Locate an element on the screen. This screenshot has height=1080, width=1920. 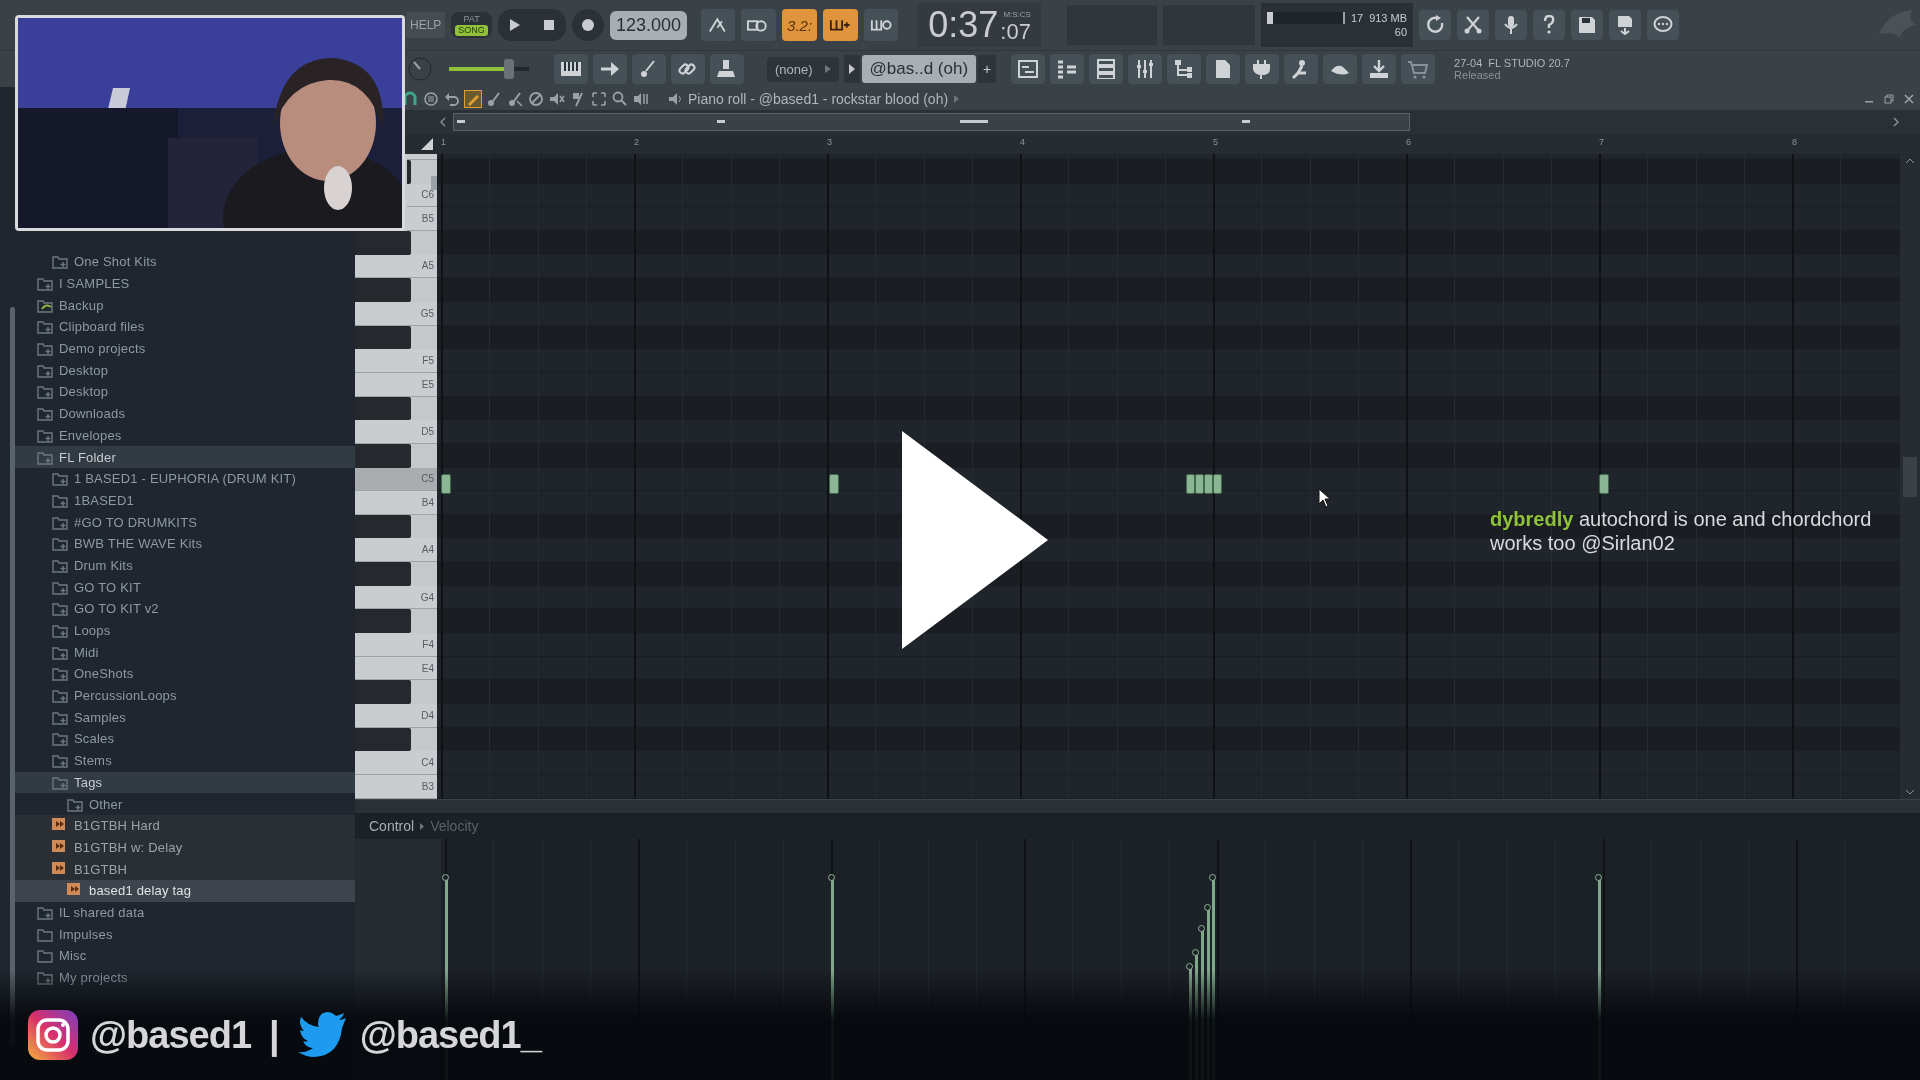
piano-key: E5 is located at coordinates (396, 384).